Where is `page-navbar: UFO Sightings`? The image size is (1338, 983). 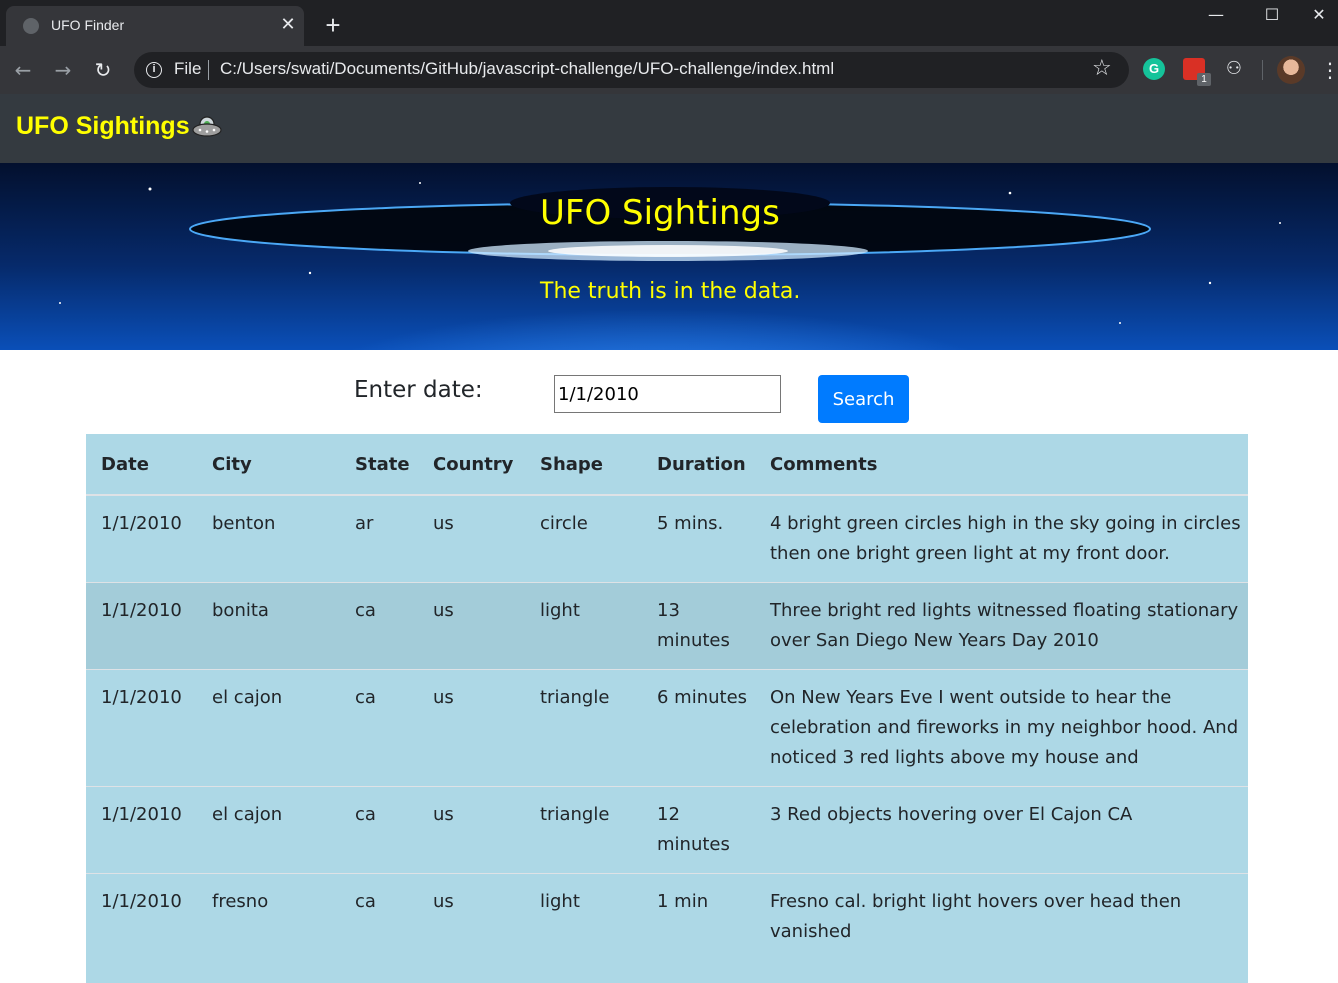
page-navbar: UFO Sightings is located at coordinates (669, 128).